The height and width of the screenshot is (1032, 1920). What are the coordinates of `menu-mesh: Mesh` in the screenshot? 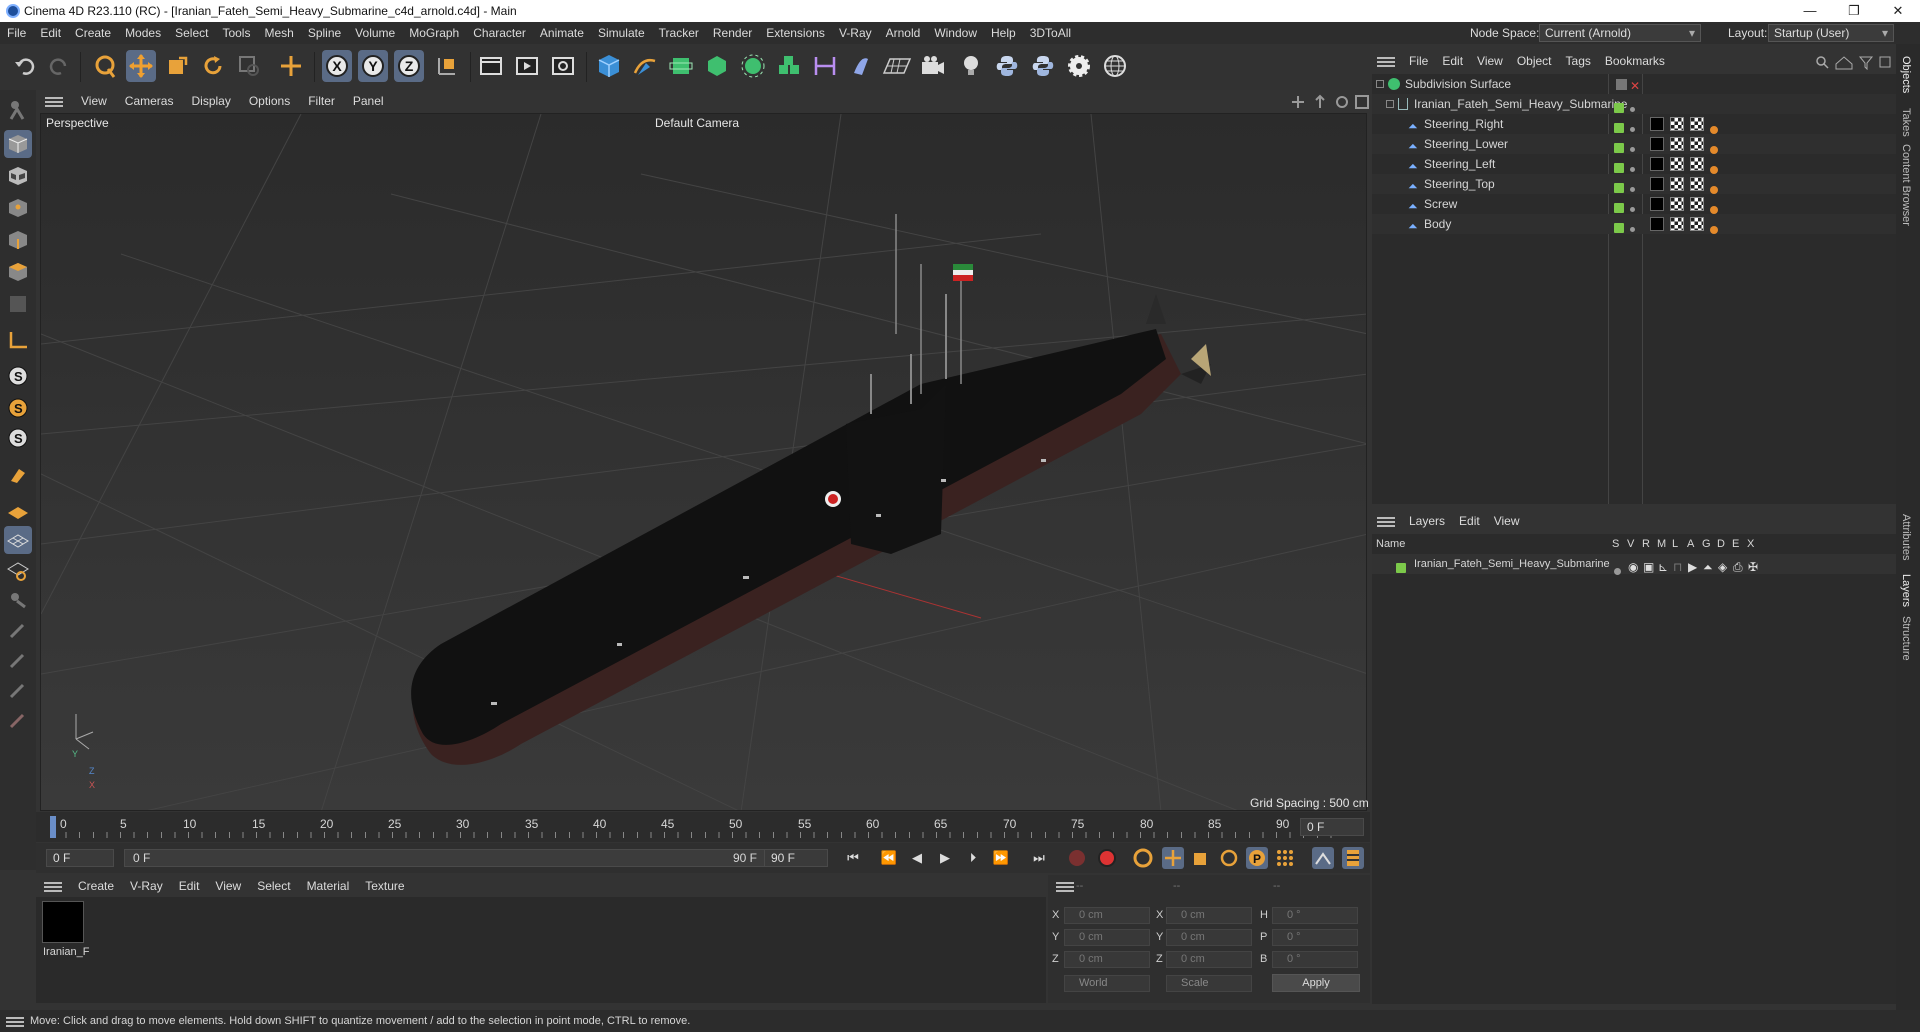 It's located at (278, 33).